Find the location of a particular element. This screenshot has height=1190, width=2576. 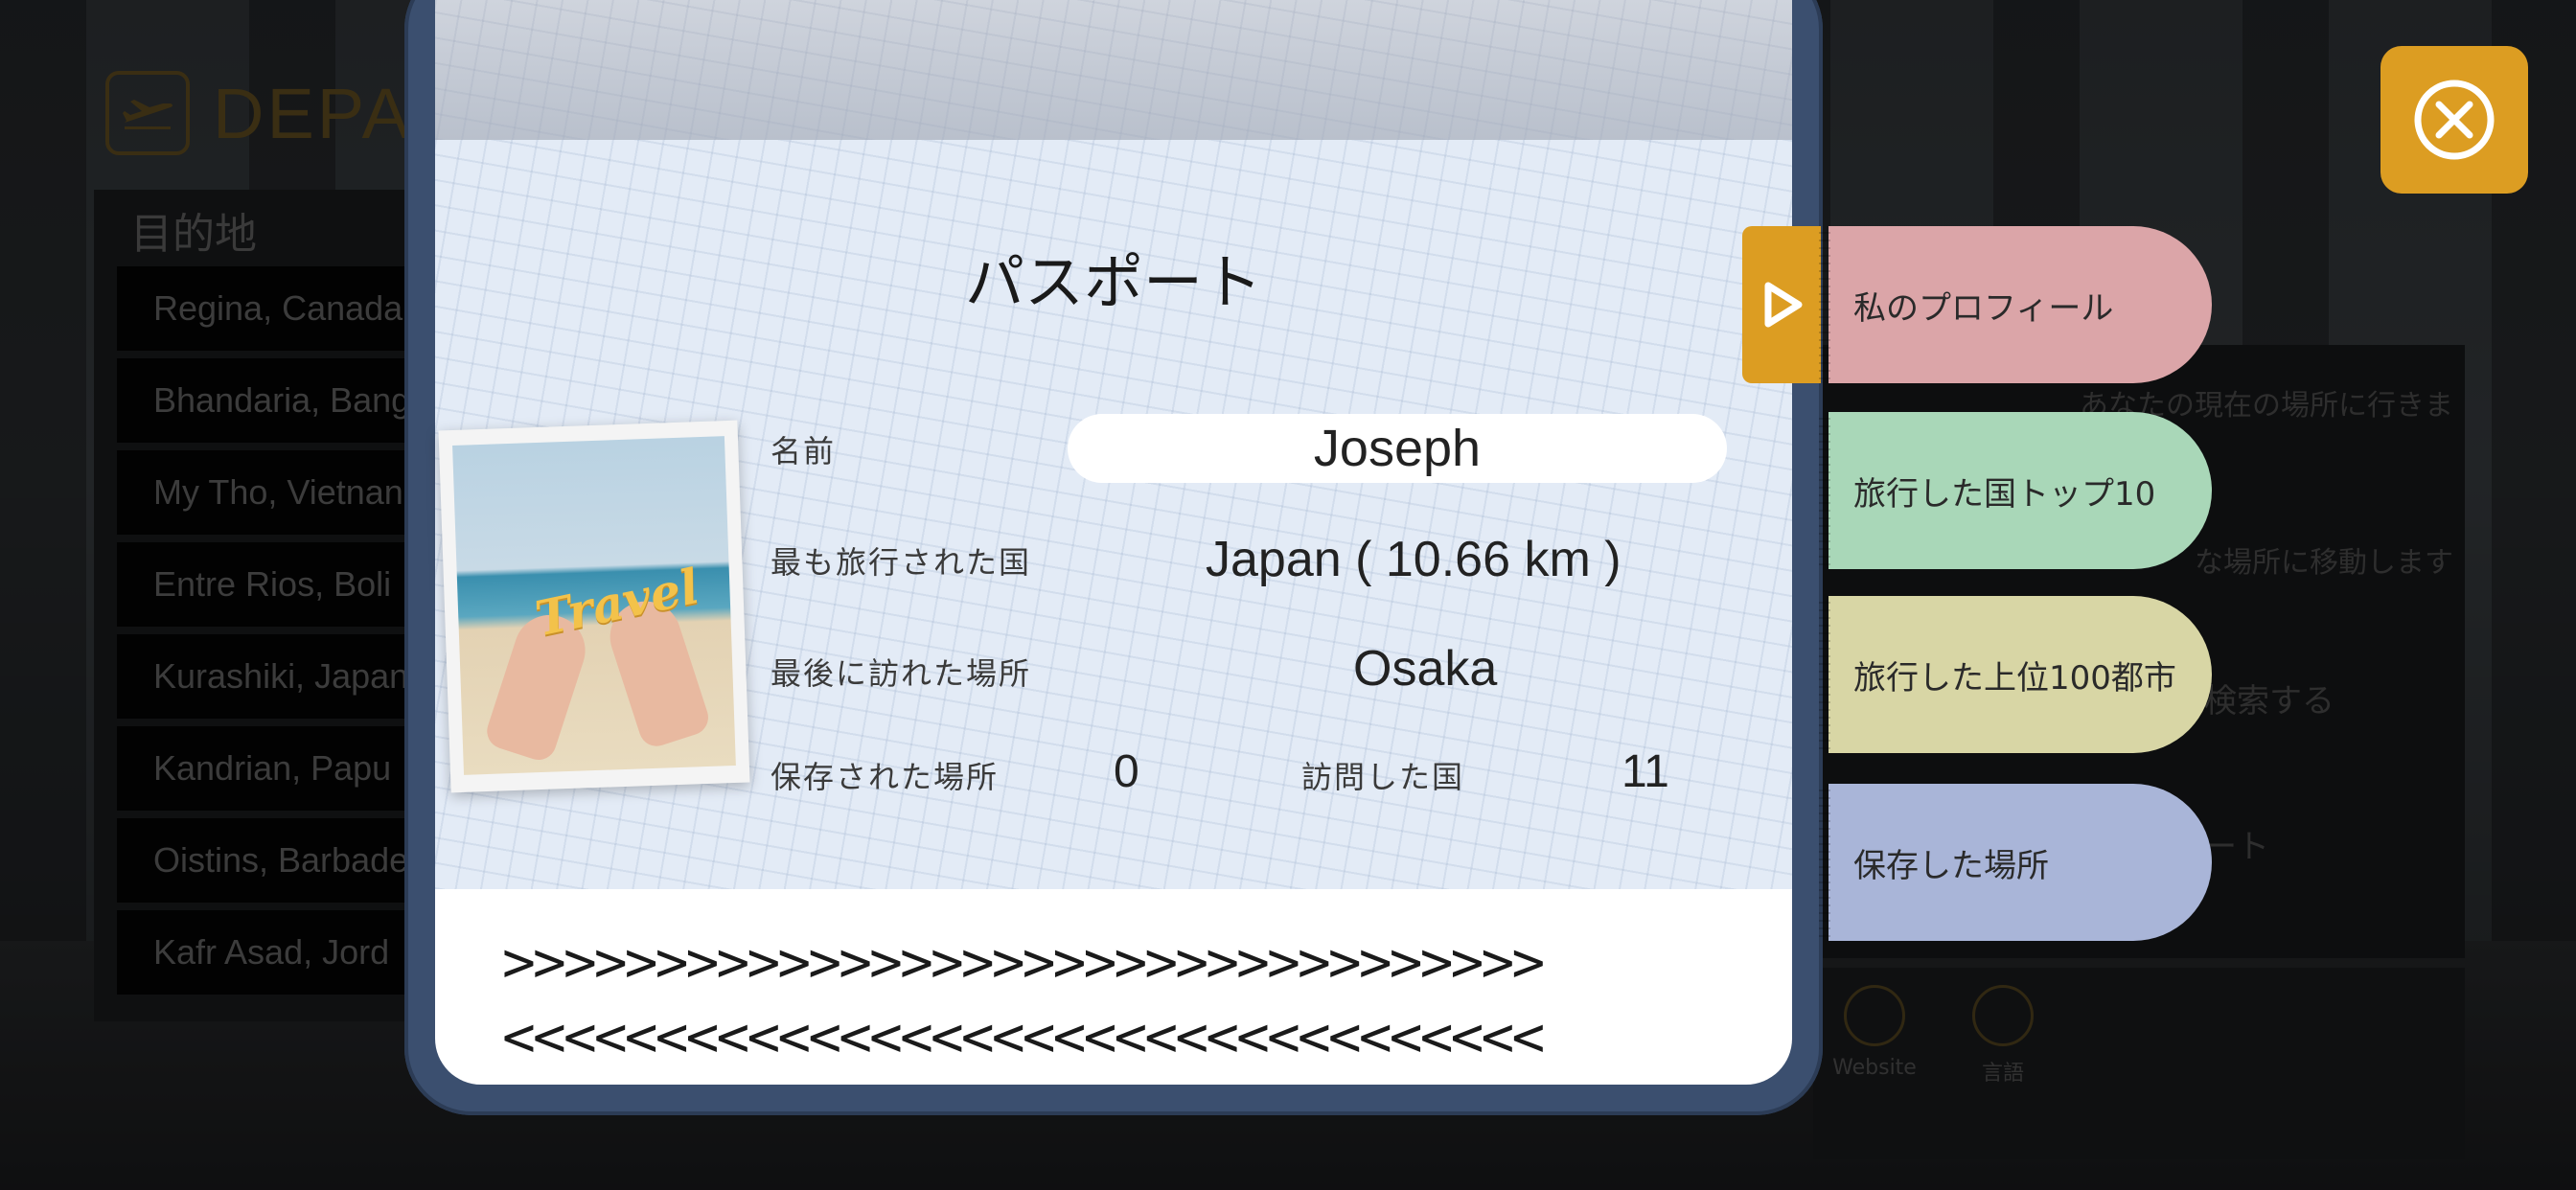

tab-collapse-button is located at coordinates (1782, 304).